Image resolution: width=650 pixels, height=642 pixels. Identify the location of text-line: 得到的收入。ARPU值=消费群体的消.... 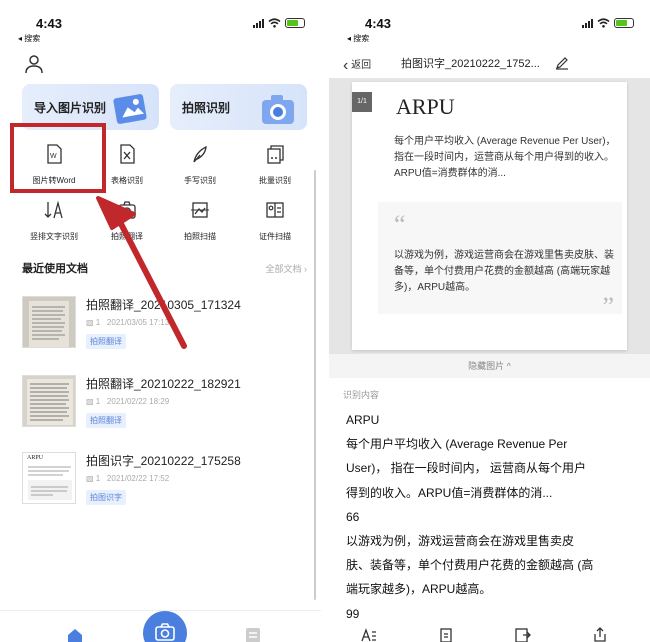
(449, 492).